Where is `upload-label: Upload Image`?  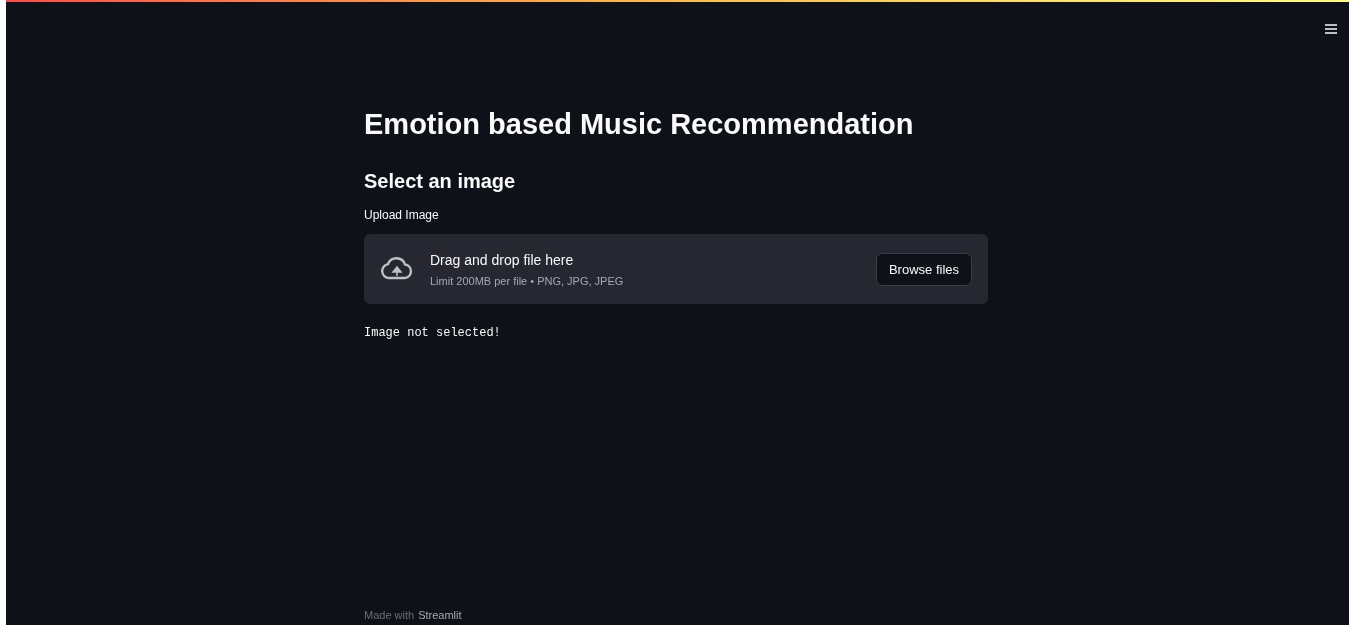
upload-label: Upload Image is located at coordinates (402, 216).